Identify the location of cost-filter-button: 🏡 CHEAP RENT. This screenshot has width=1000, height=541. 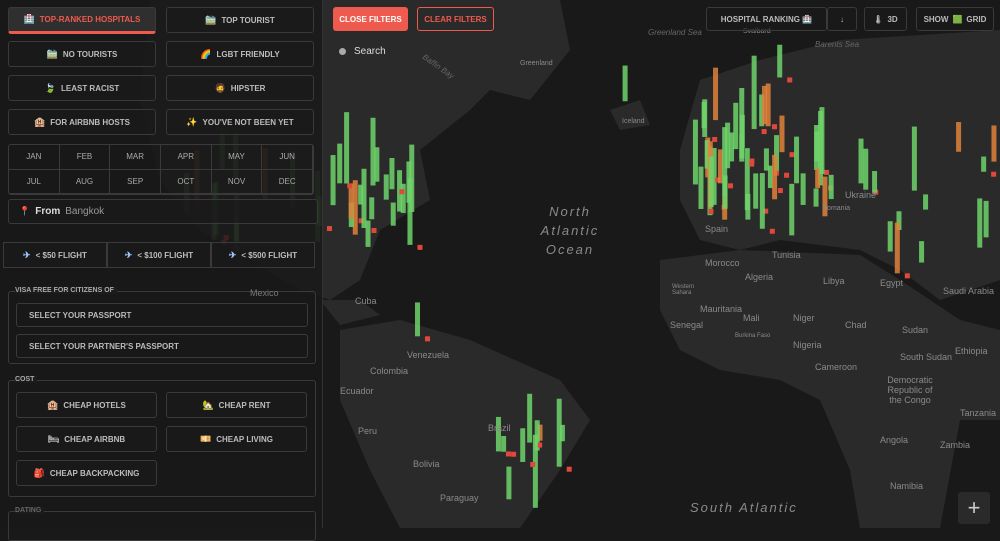
(236, 405).